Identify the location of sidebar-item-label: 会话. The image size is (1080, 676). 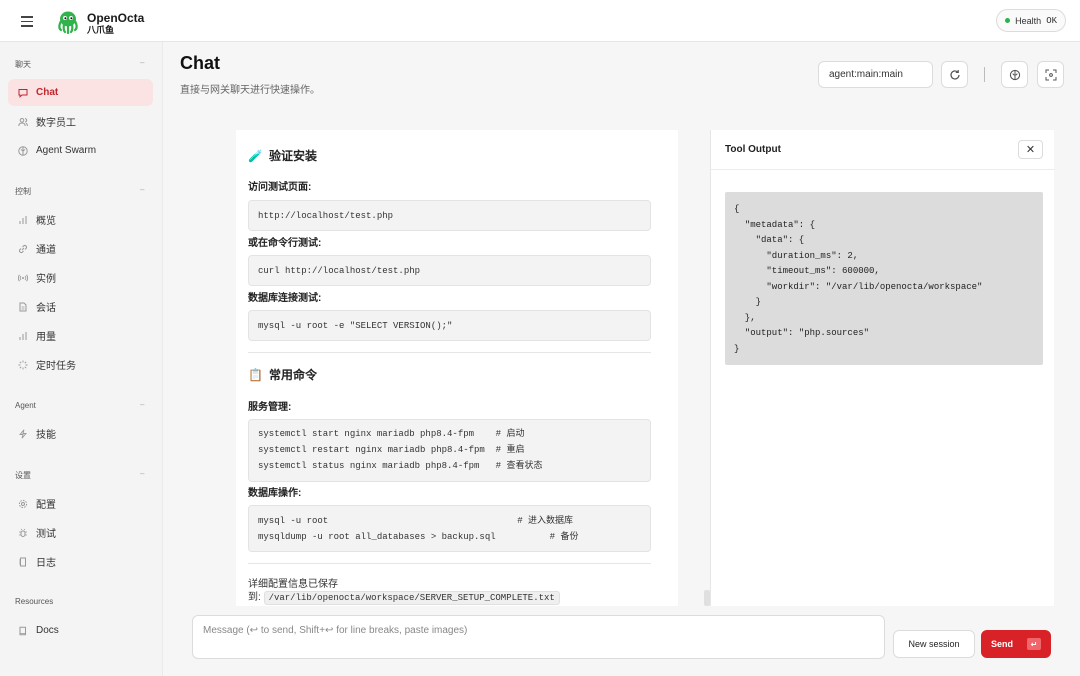
(46, 308).